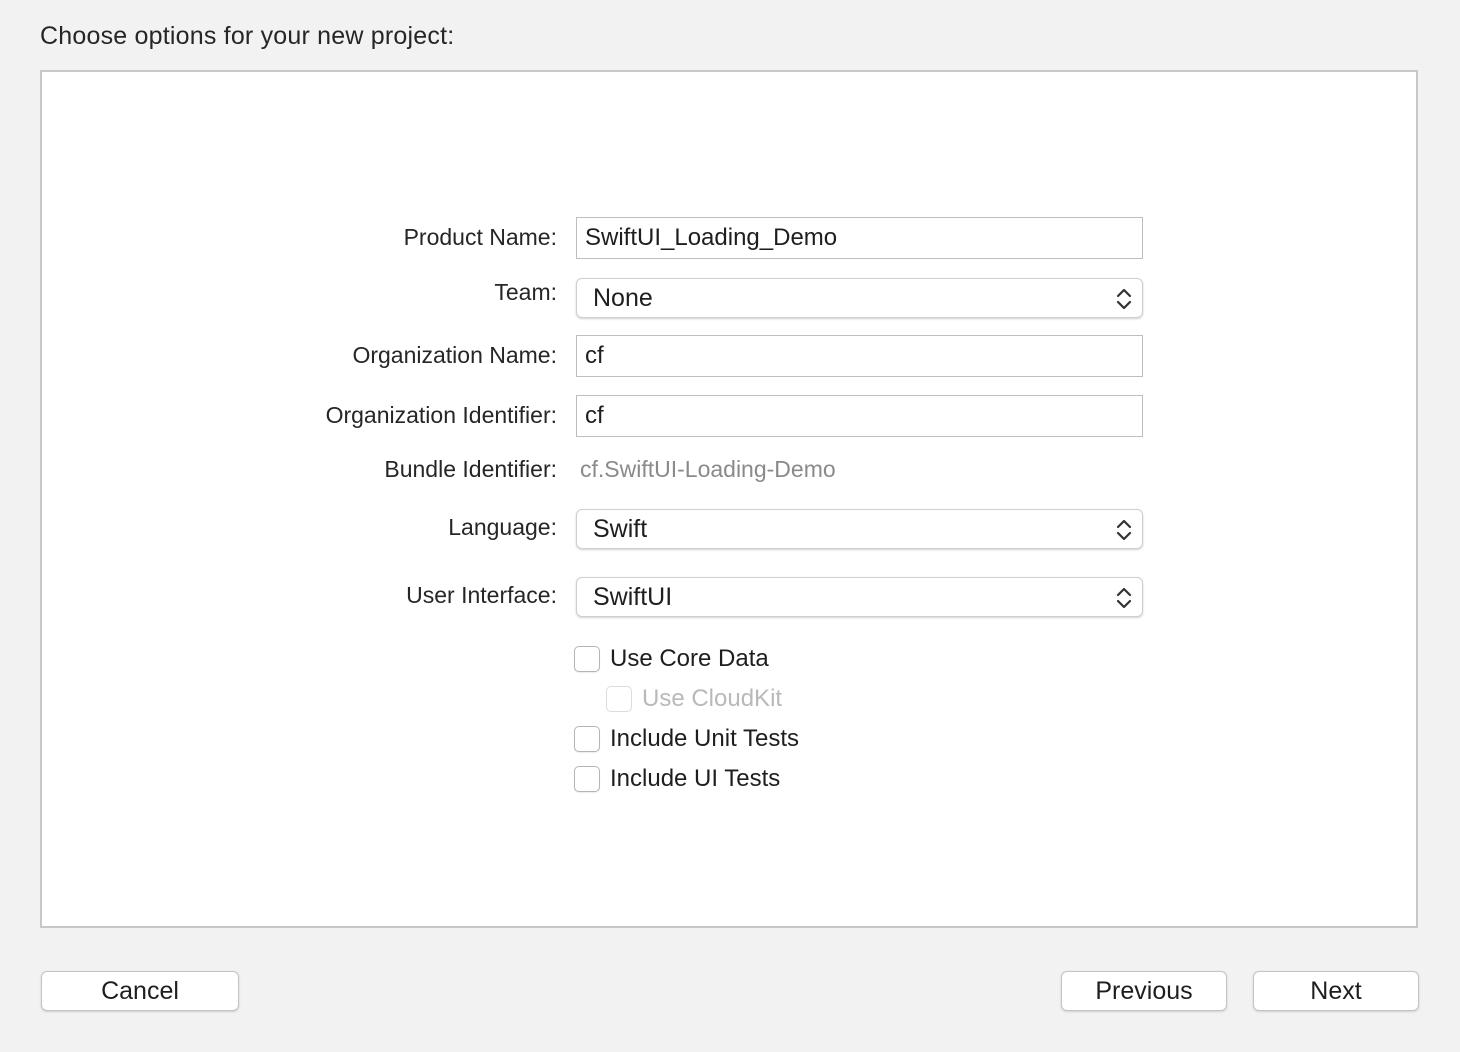 This screenshot has width=1460, height=1052. Describe the element at coordinates (1144, 991) in the screenshot. I see `previous-button: Previous` at that location.